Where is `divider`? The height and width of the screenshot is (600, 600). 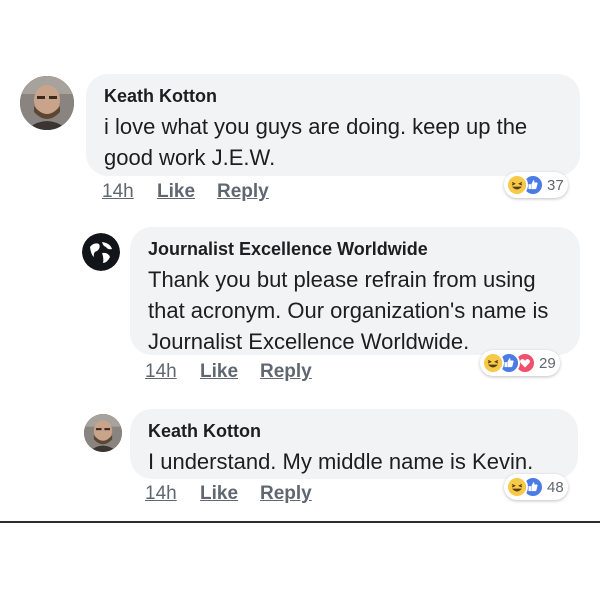
divider is located at coordinates (300, 522).